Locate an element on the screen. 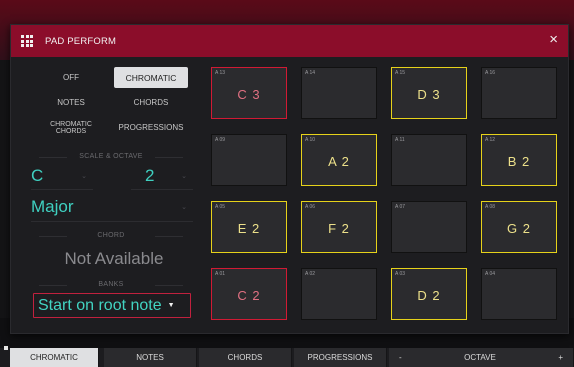 This screenshot has height=367, width=574. pad-id: A 15 is located at coordinates (400, 73).